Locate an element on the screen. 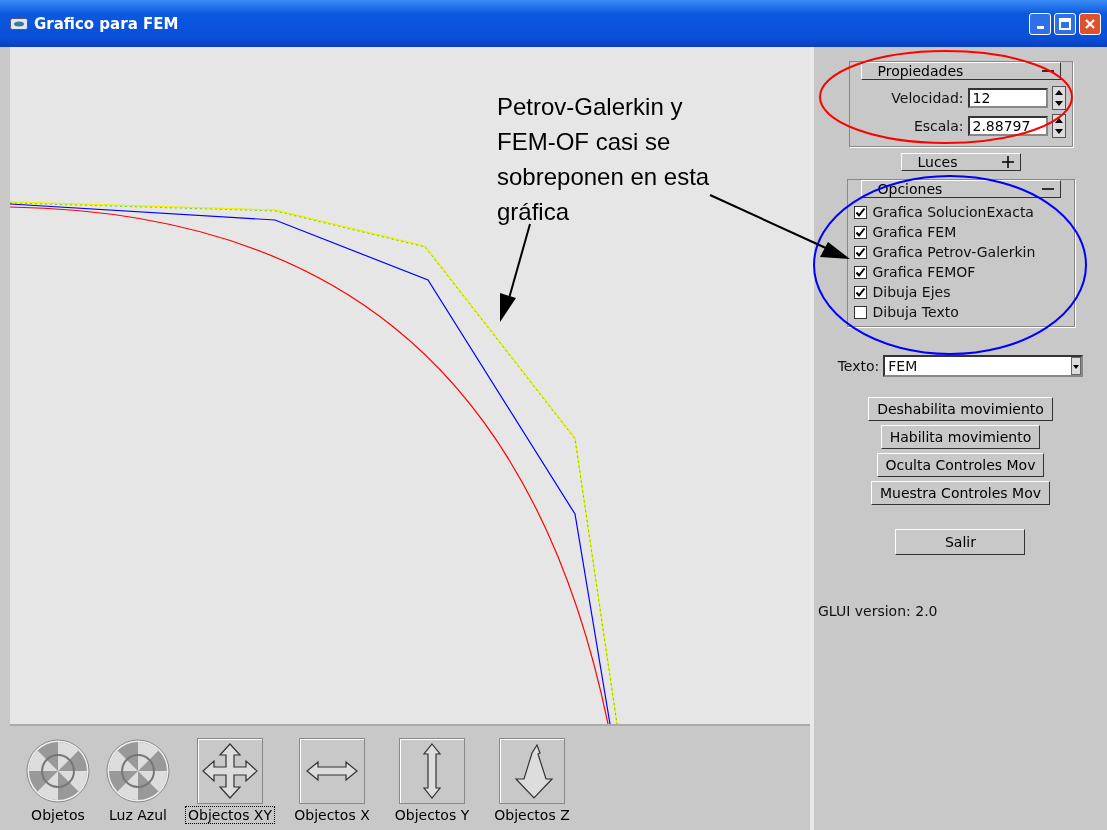 The width and height of the screenshot is (1107, 830). checkbox-label: Grafica SolucionExacta is located at coordinates (953, 212).